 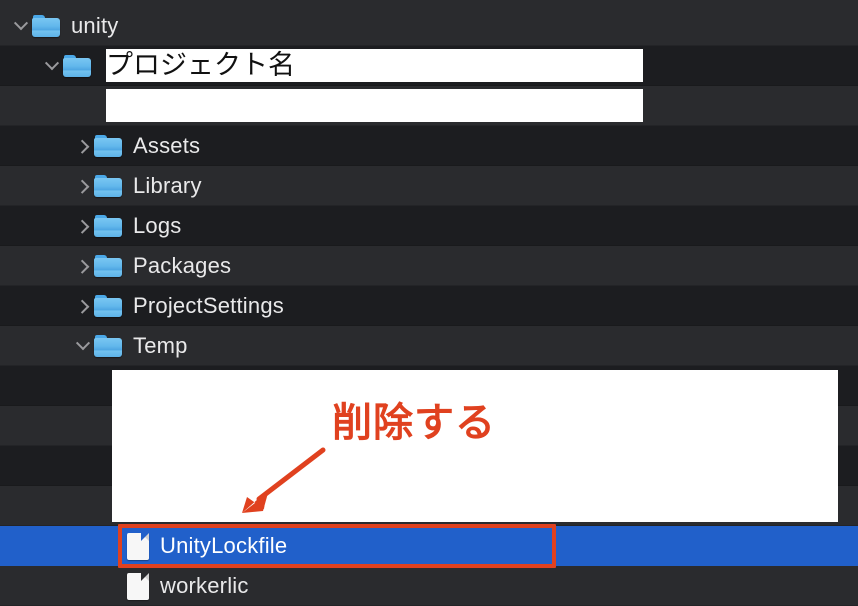 I want to click on tree-row-unity: unity, so click(x=429, y=26).